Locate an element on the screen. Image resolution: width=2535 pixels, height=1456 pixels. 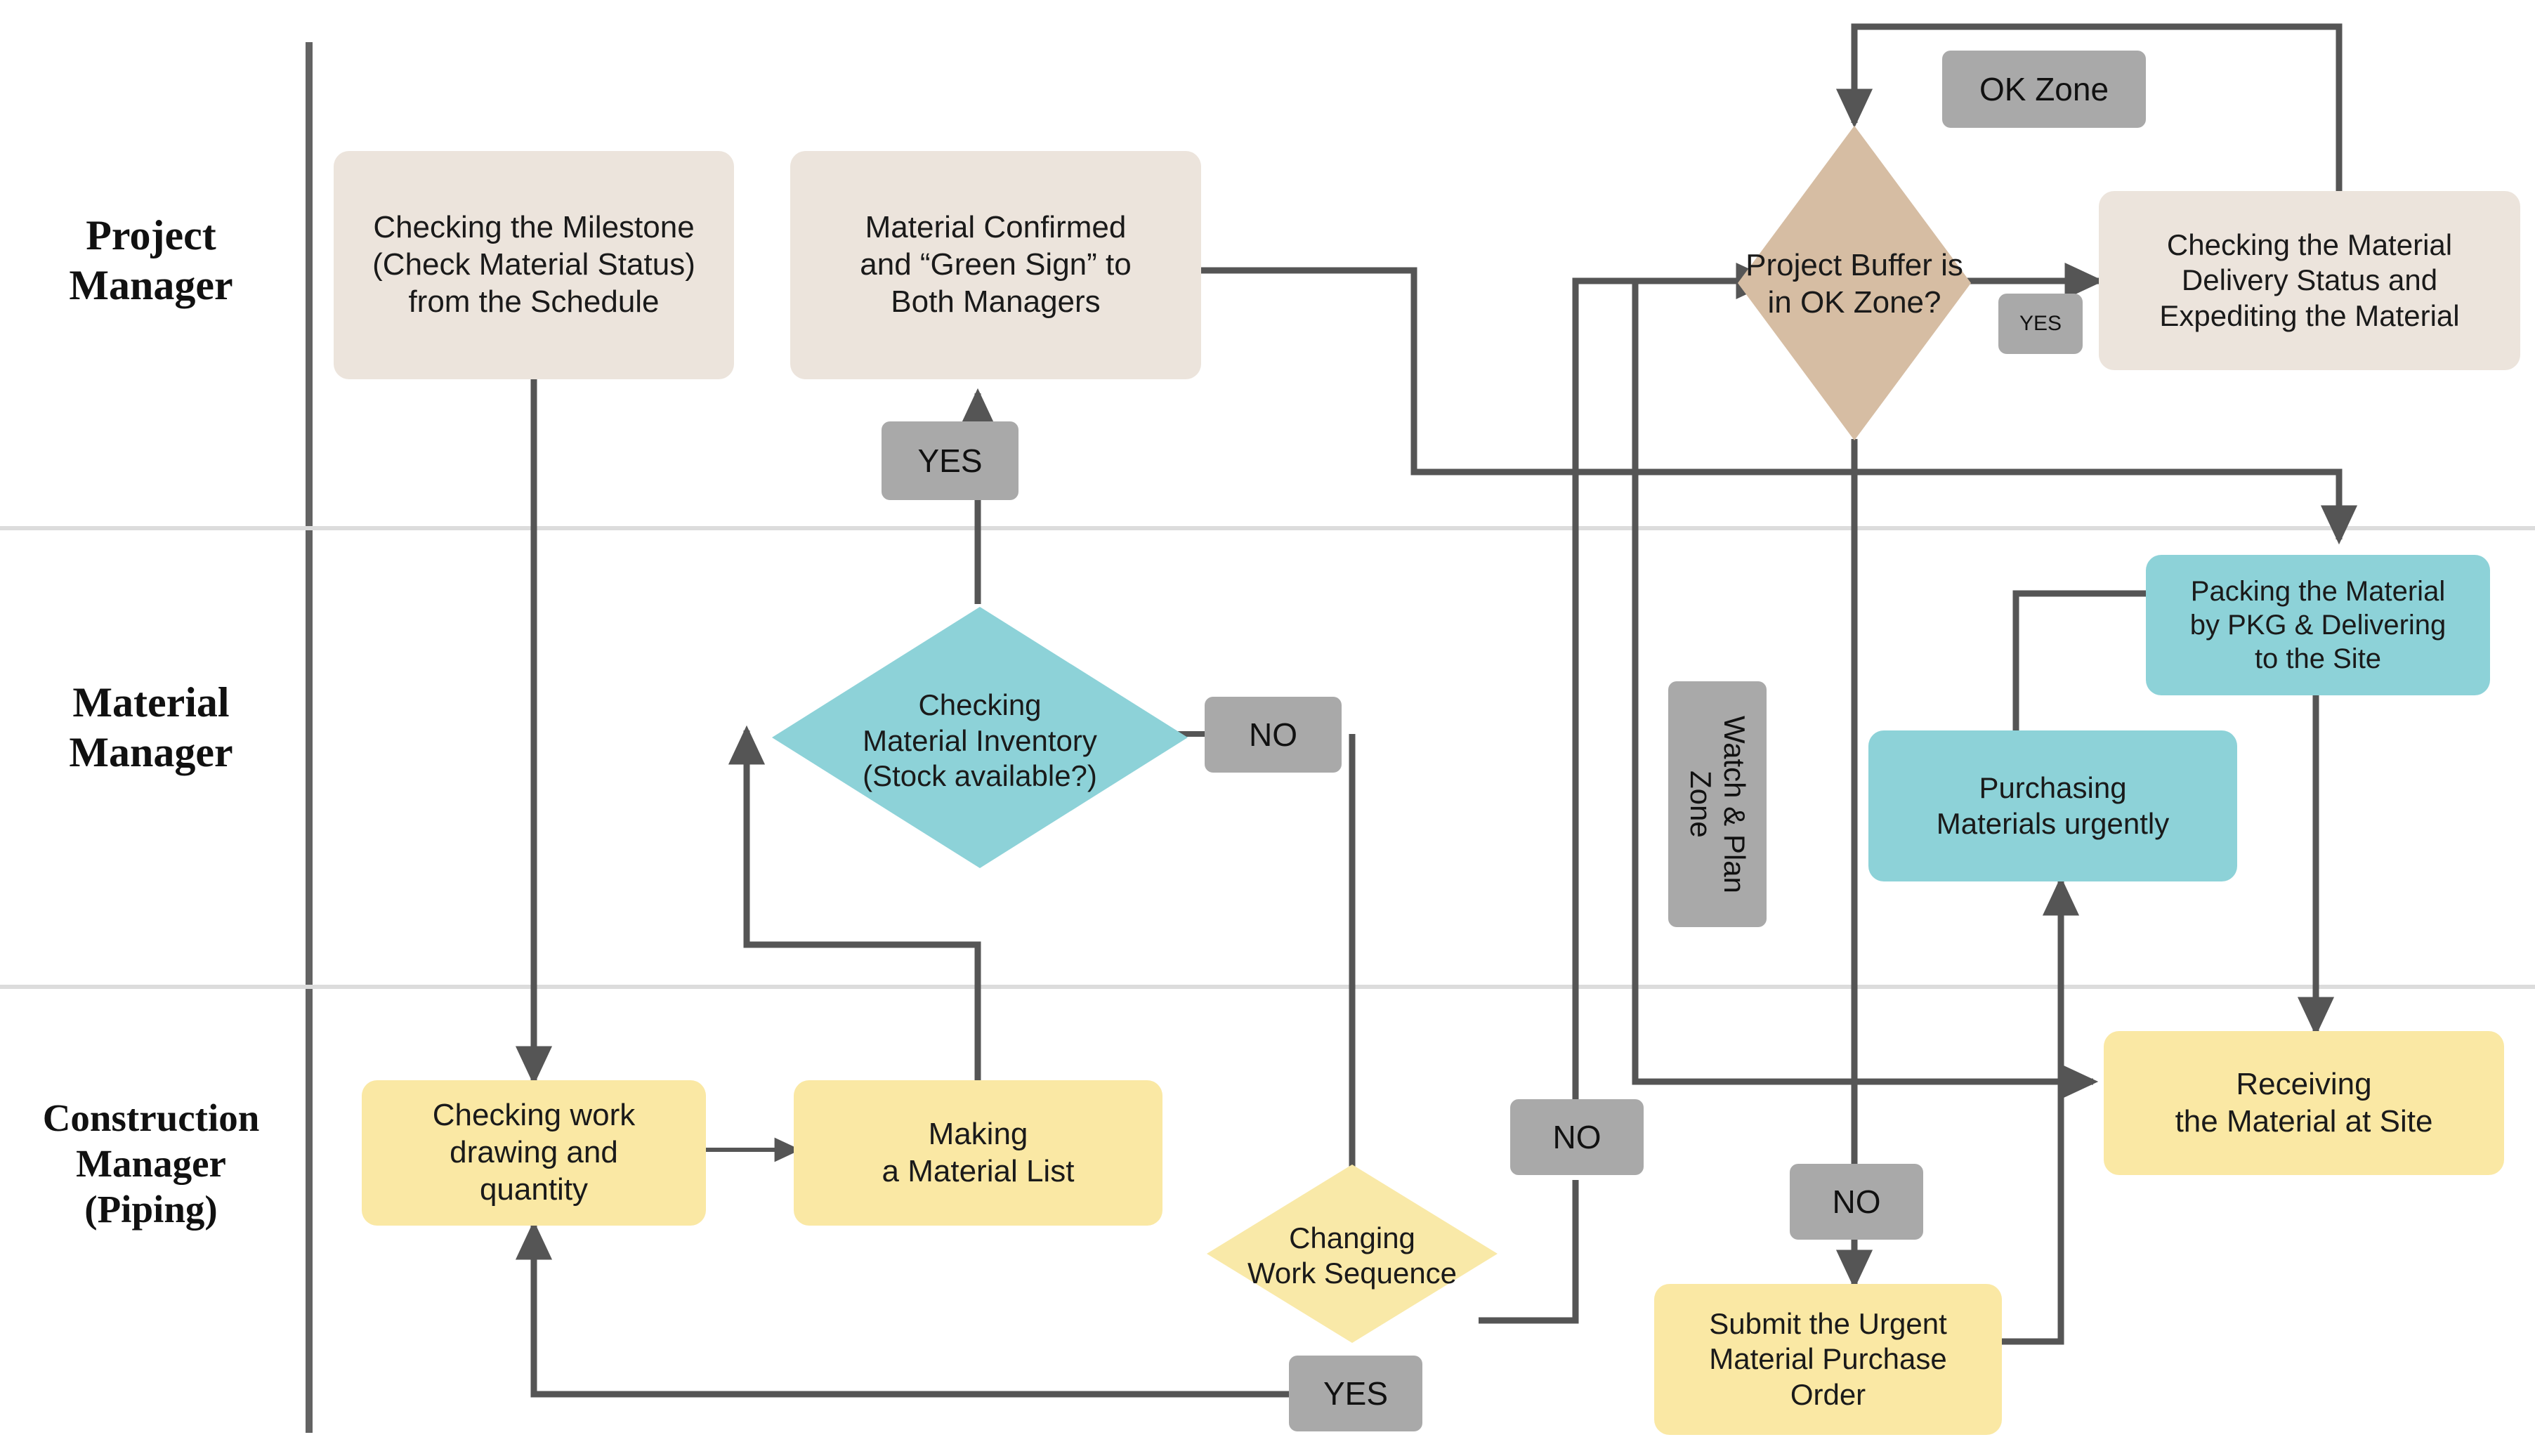
purchasing-materials-box: Purchasing Materials urgently is located at coordinates (2052, 805).